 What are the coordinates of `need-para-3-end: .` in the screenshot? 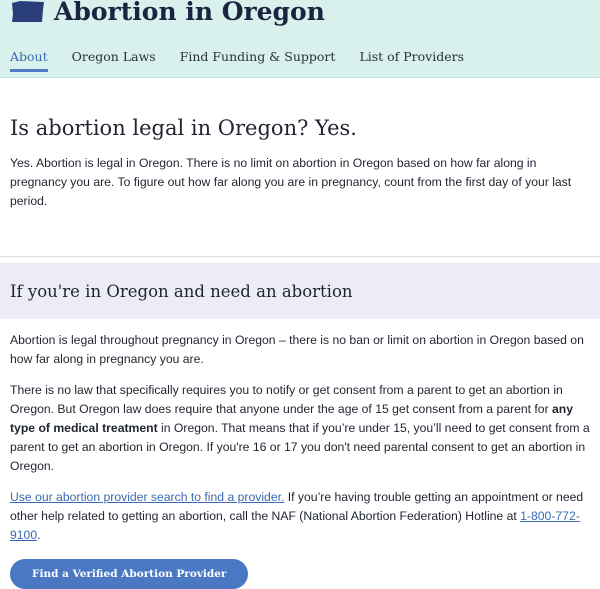 It's located at (39, 535).